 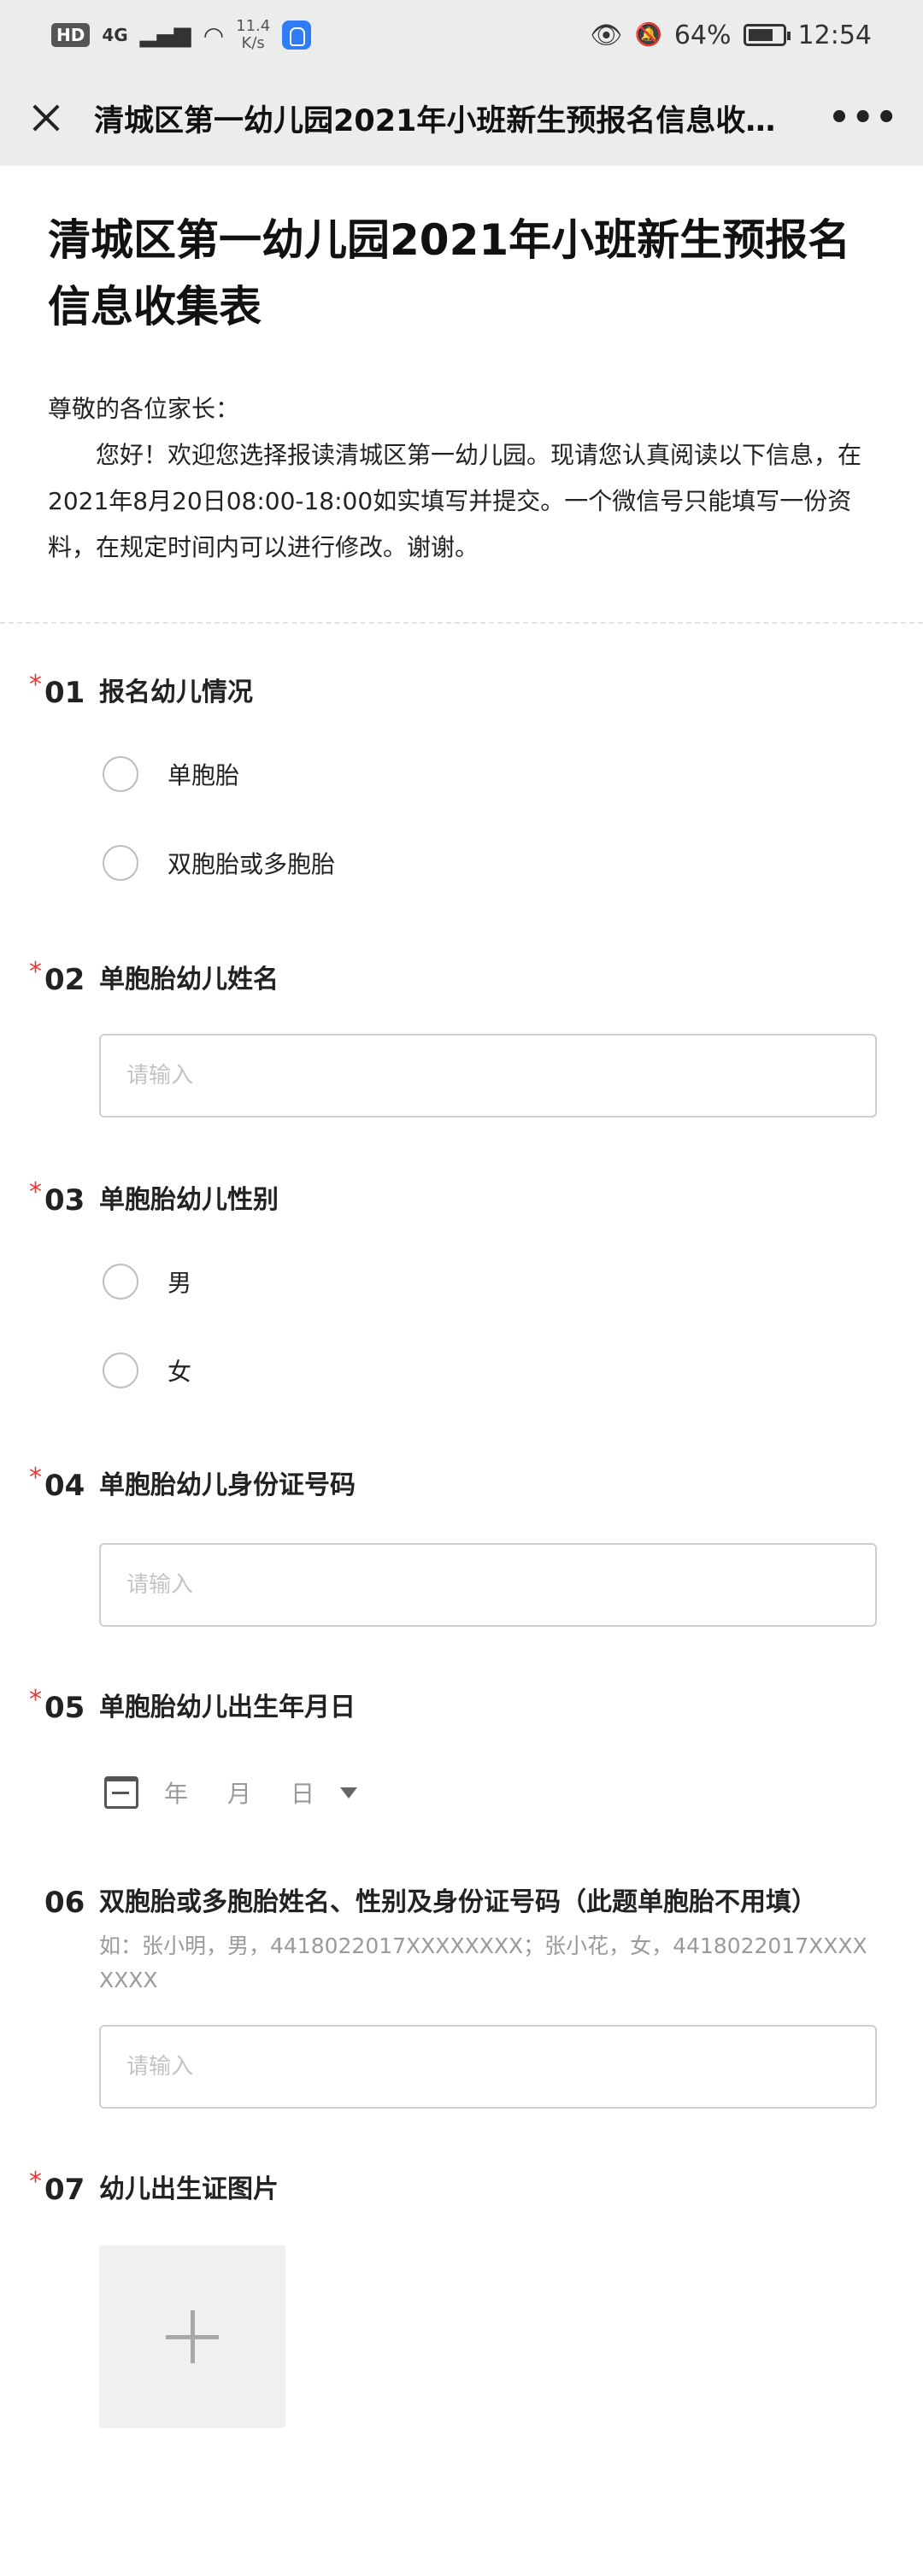 I want to click on question-number: 07, so click(x=64, y=2190).